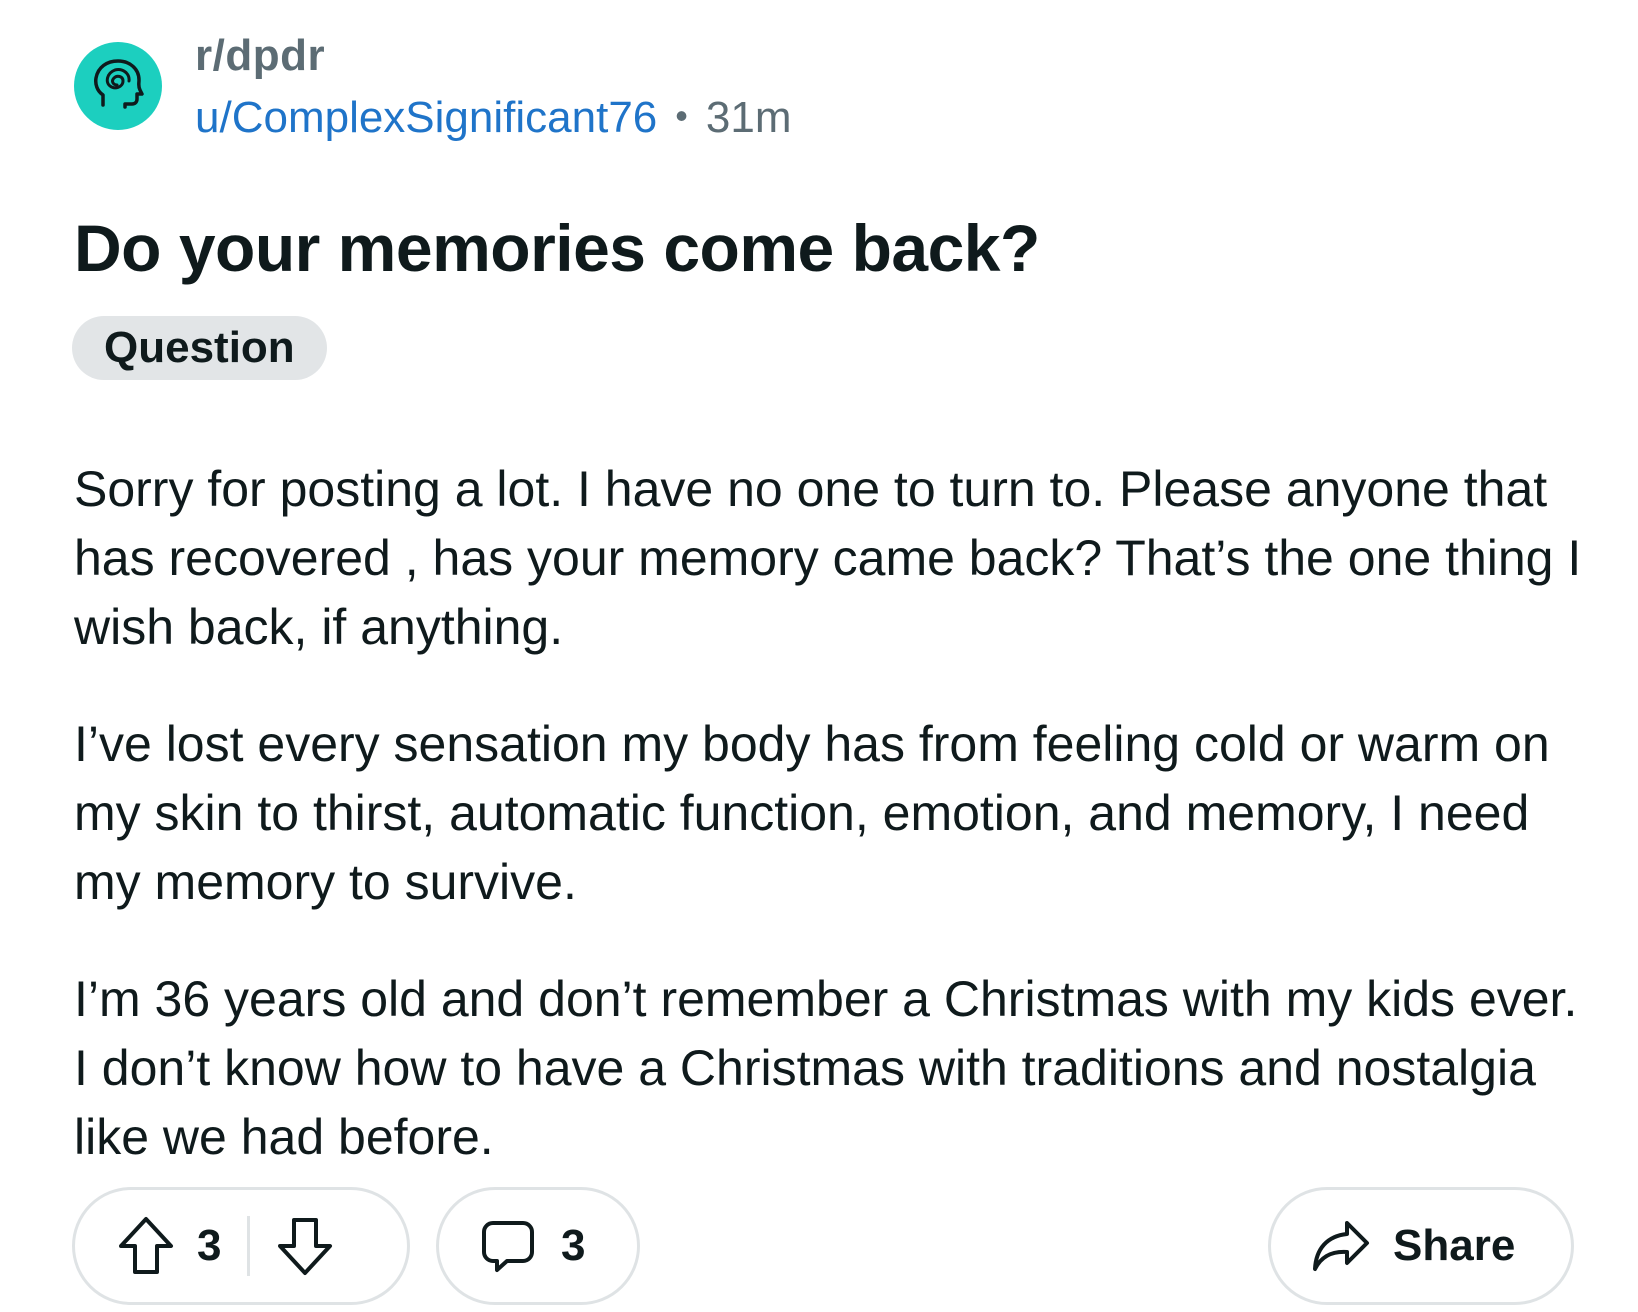 This screenshot has width=1638, height=1312. I want to click on comments-button: 3, so click(538, 1246).